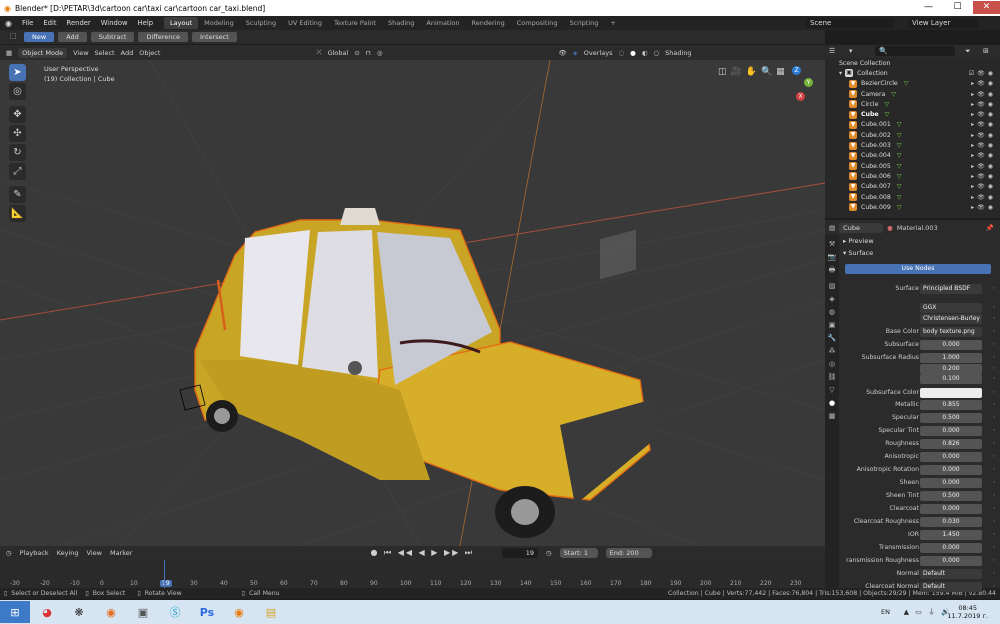  I want to click on property-field: Default, so click(951, 573).